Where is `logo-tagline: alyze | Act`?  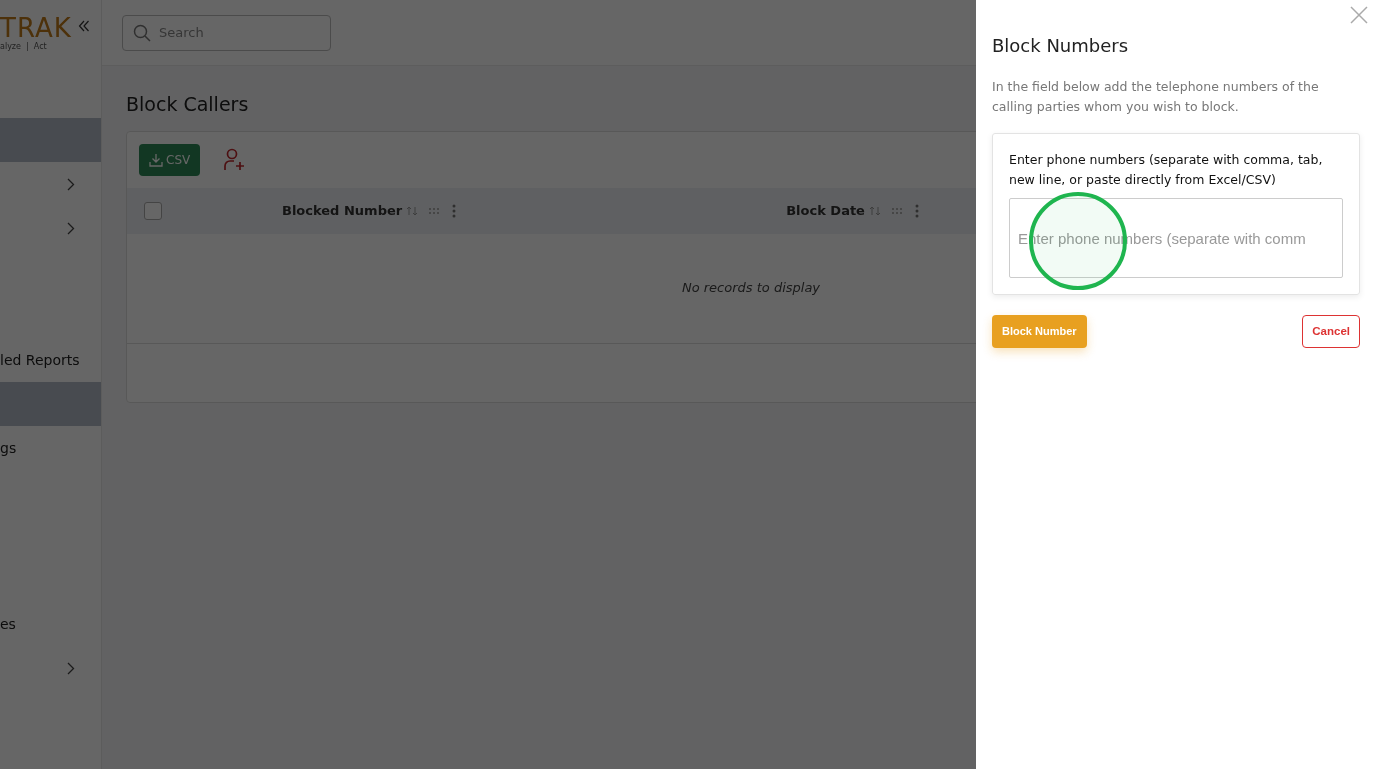
logo-tagline: alyze | Act is located at coordinates (24, 47).